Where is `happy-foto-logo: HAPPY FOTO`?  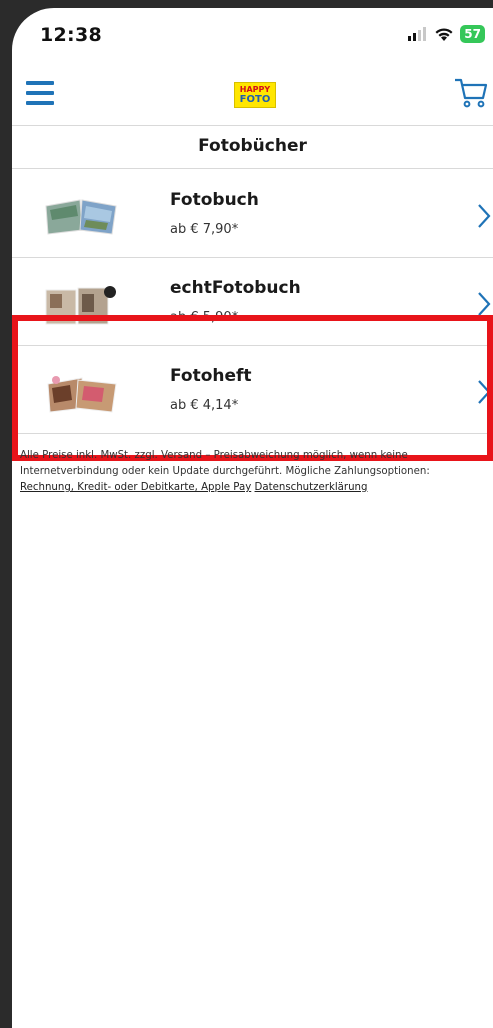 happy-foto-logo: HAPPY FOTO is located at coordinates (255, 95).